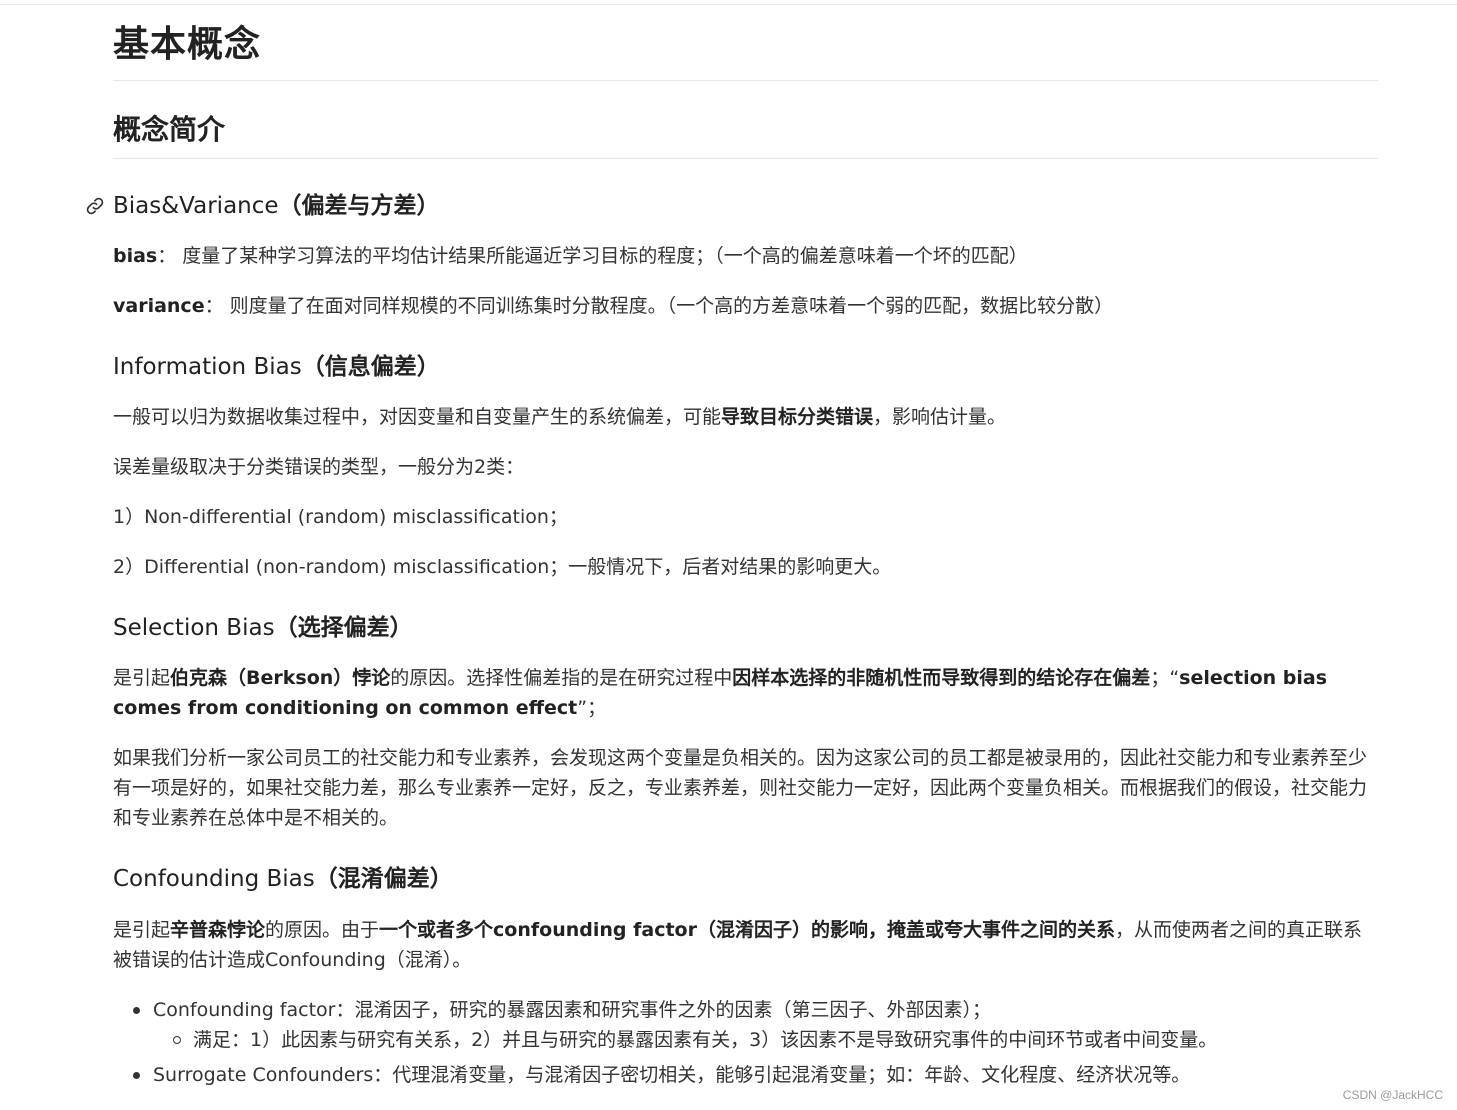 This screenshot has width=1457, height=1110. I want to click on emphasis: 导致目标分类错误, so click(797, 417).